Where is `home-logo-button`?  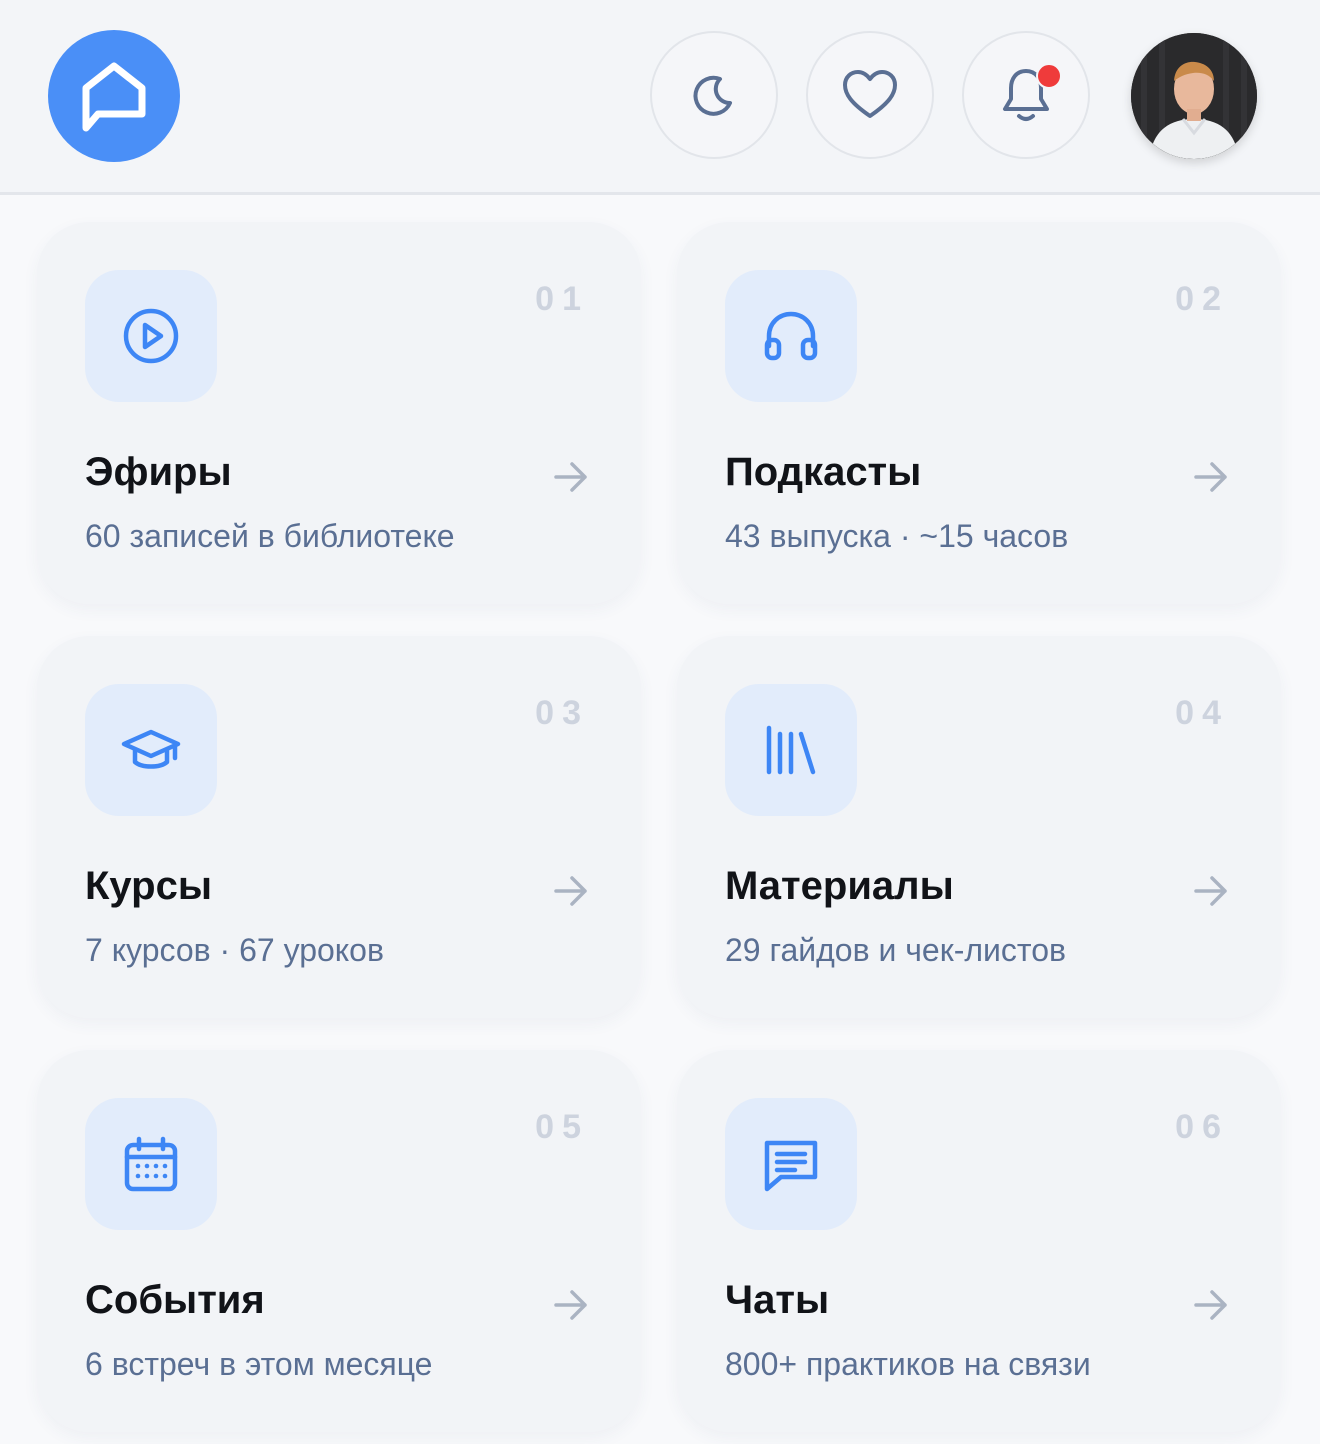 home-logo-button is located at coordinates (114, 96).